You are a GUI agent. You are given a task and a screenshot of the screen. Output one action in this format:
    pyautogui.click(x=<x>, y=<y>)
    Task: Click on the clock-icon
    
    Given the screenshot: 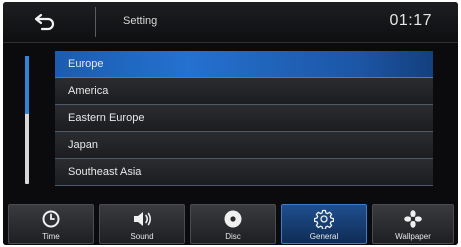 What is the action you would take?
    pyautogui.click(x=51, y=219)
    